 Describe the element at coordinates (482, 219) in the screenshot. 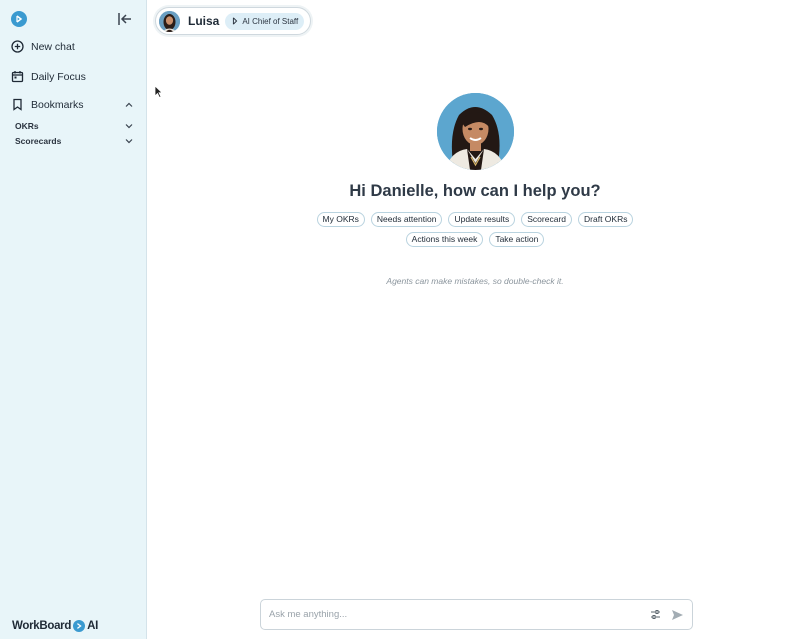

I see `suggestion-chip-update-results: Update results` at that location.